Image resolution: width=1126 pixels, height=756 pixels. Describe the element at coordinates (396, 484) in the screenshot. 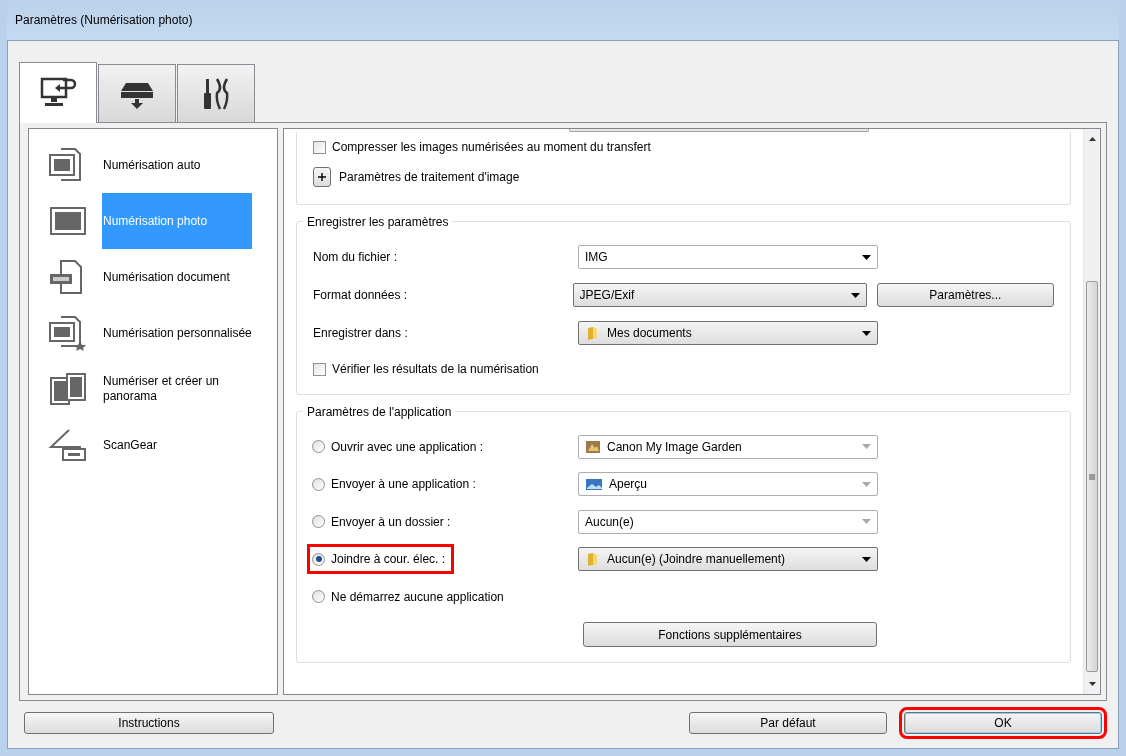

I see `radio-option: Envoyer à une application :` at that location.